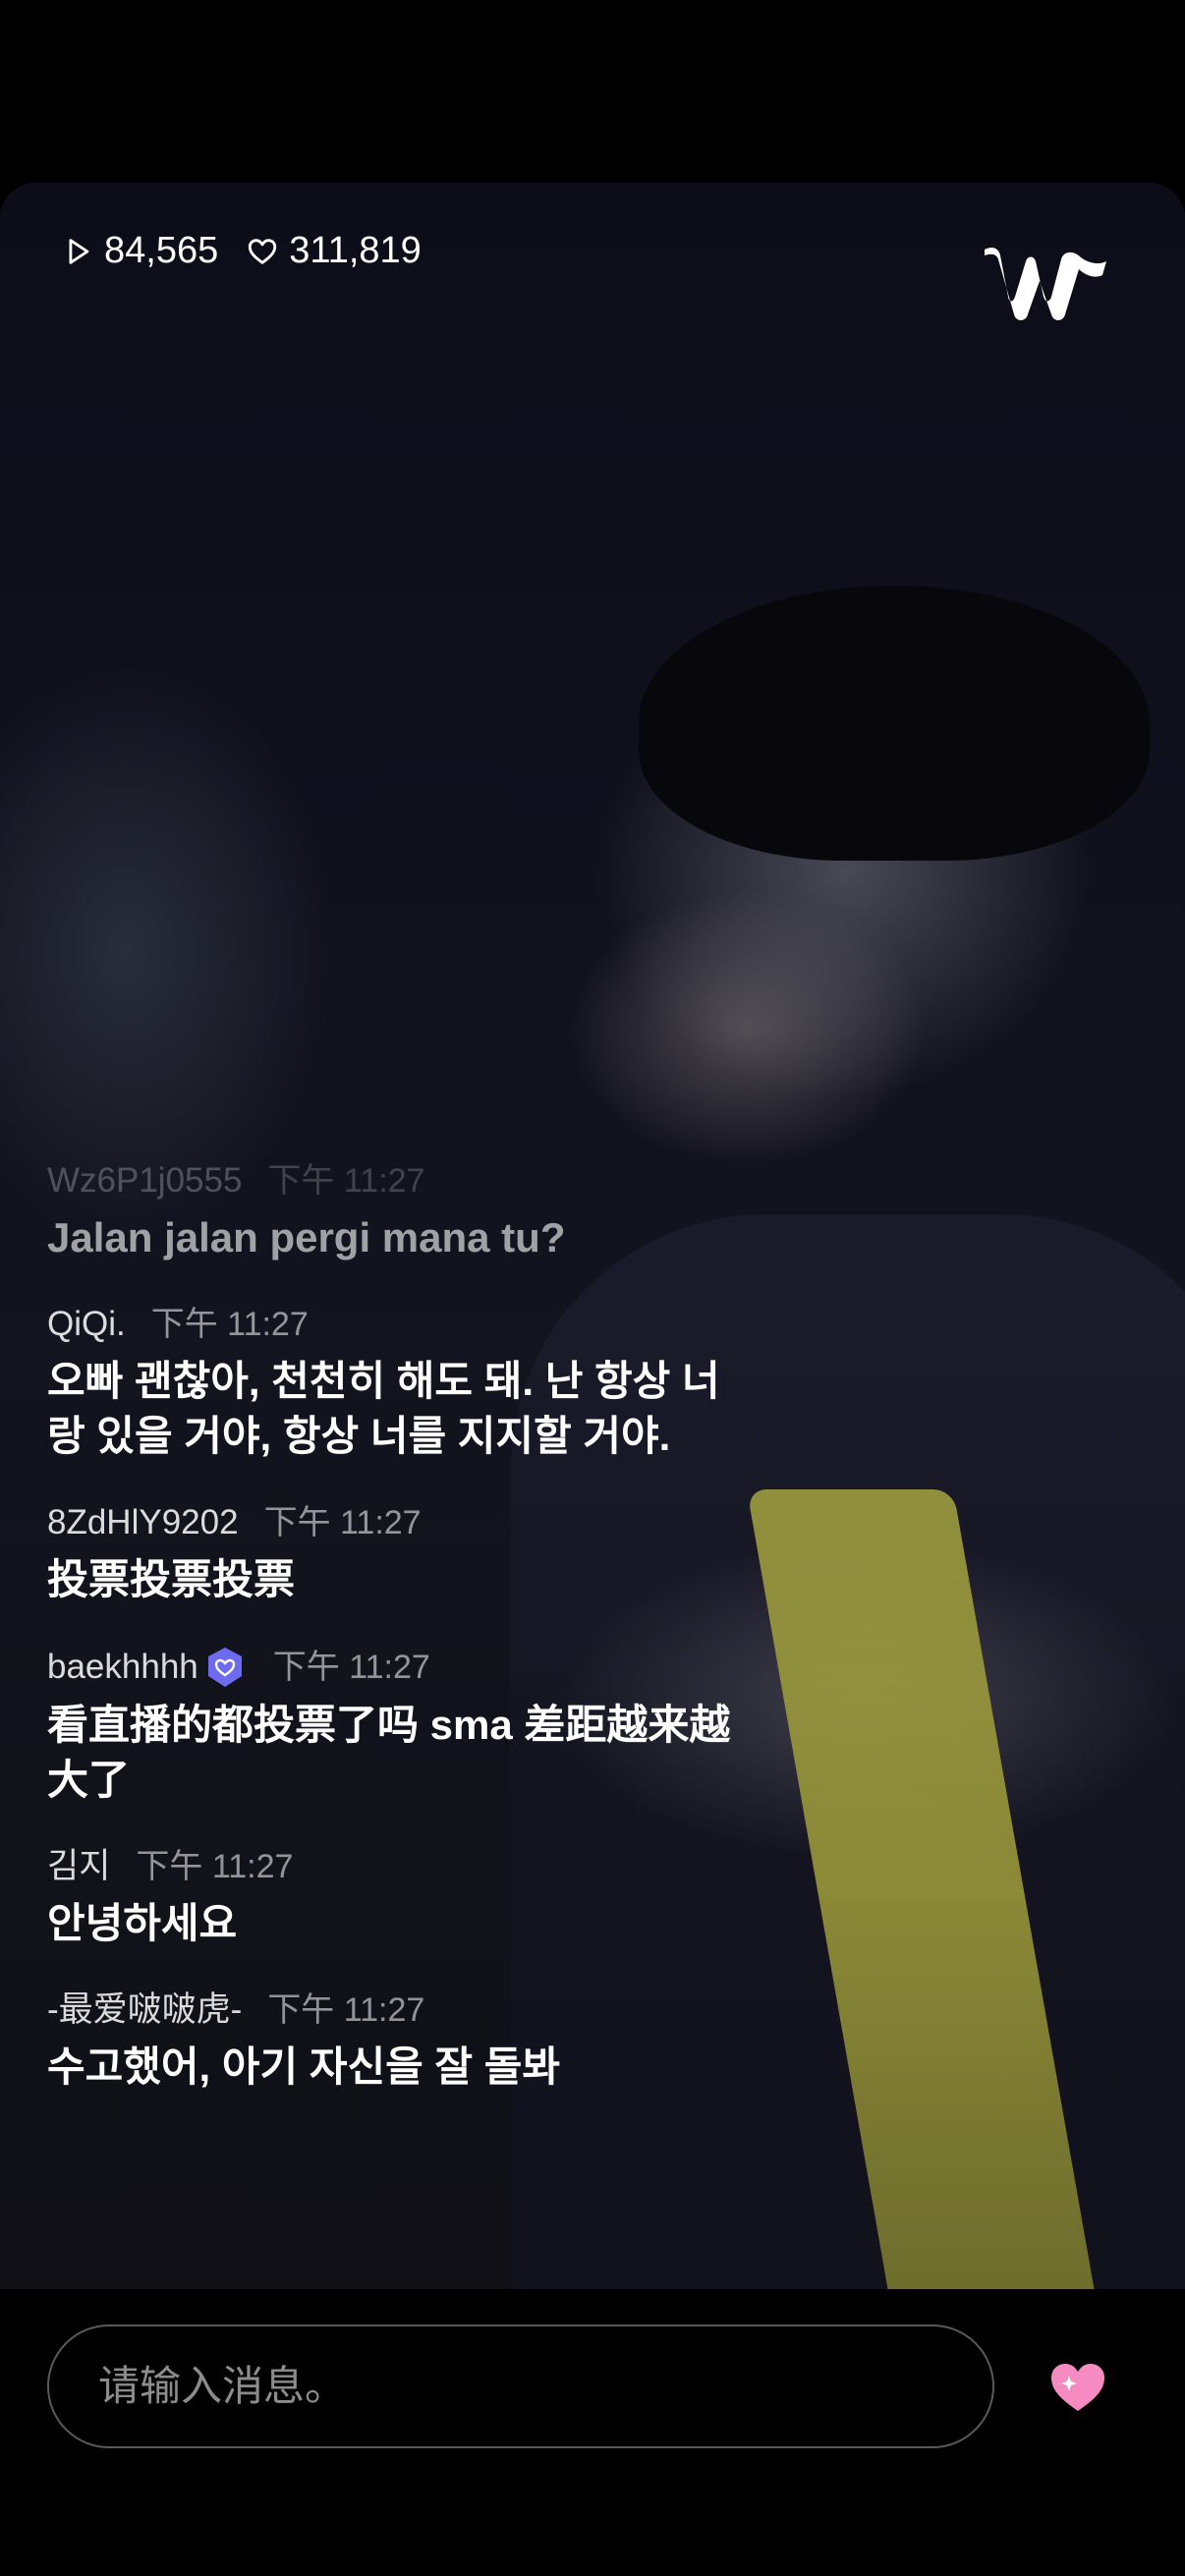 This screenshot has width=1185, height=2576. What do you see at coordinates (225, 1667) in the screenshot?
I see `verified-membership-badge-icon` at bounding box center [225, 1667].